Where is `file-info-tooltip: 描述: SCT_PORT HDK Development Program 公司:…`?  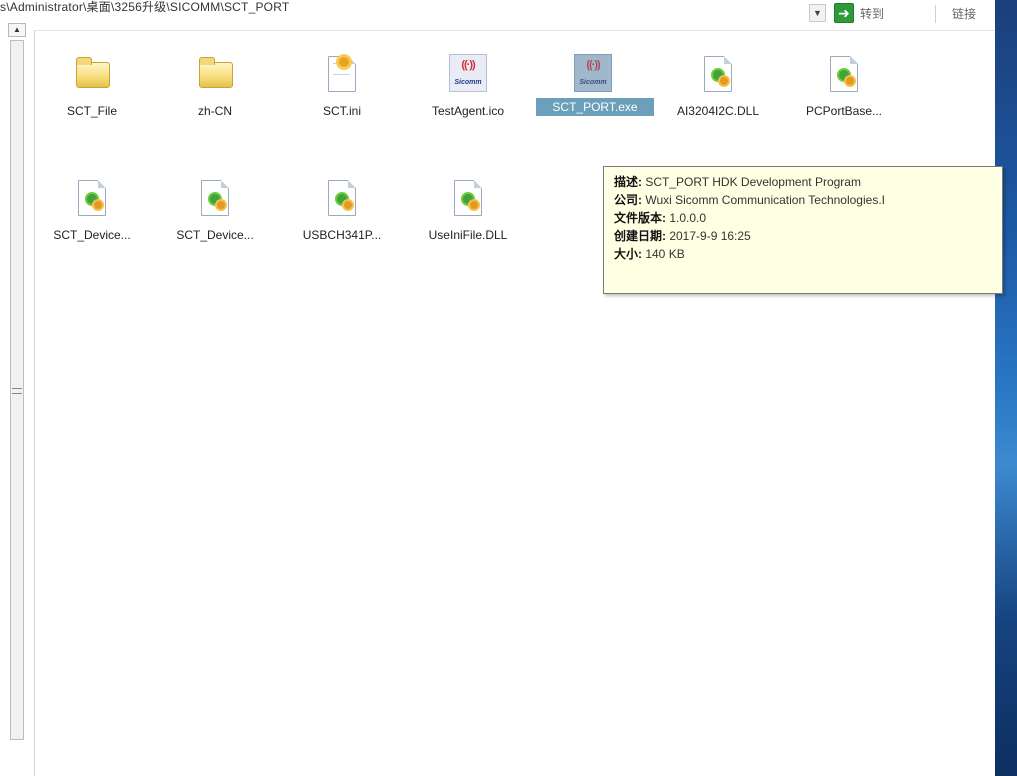 file-info-tooltip: 描述: SCT_PORT HDK Development Program 公司:… is located at coordinates (803, 230).